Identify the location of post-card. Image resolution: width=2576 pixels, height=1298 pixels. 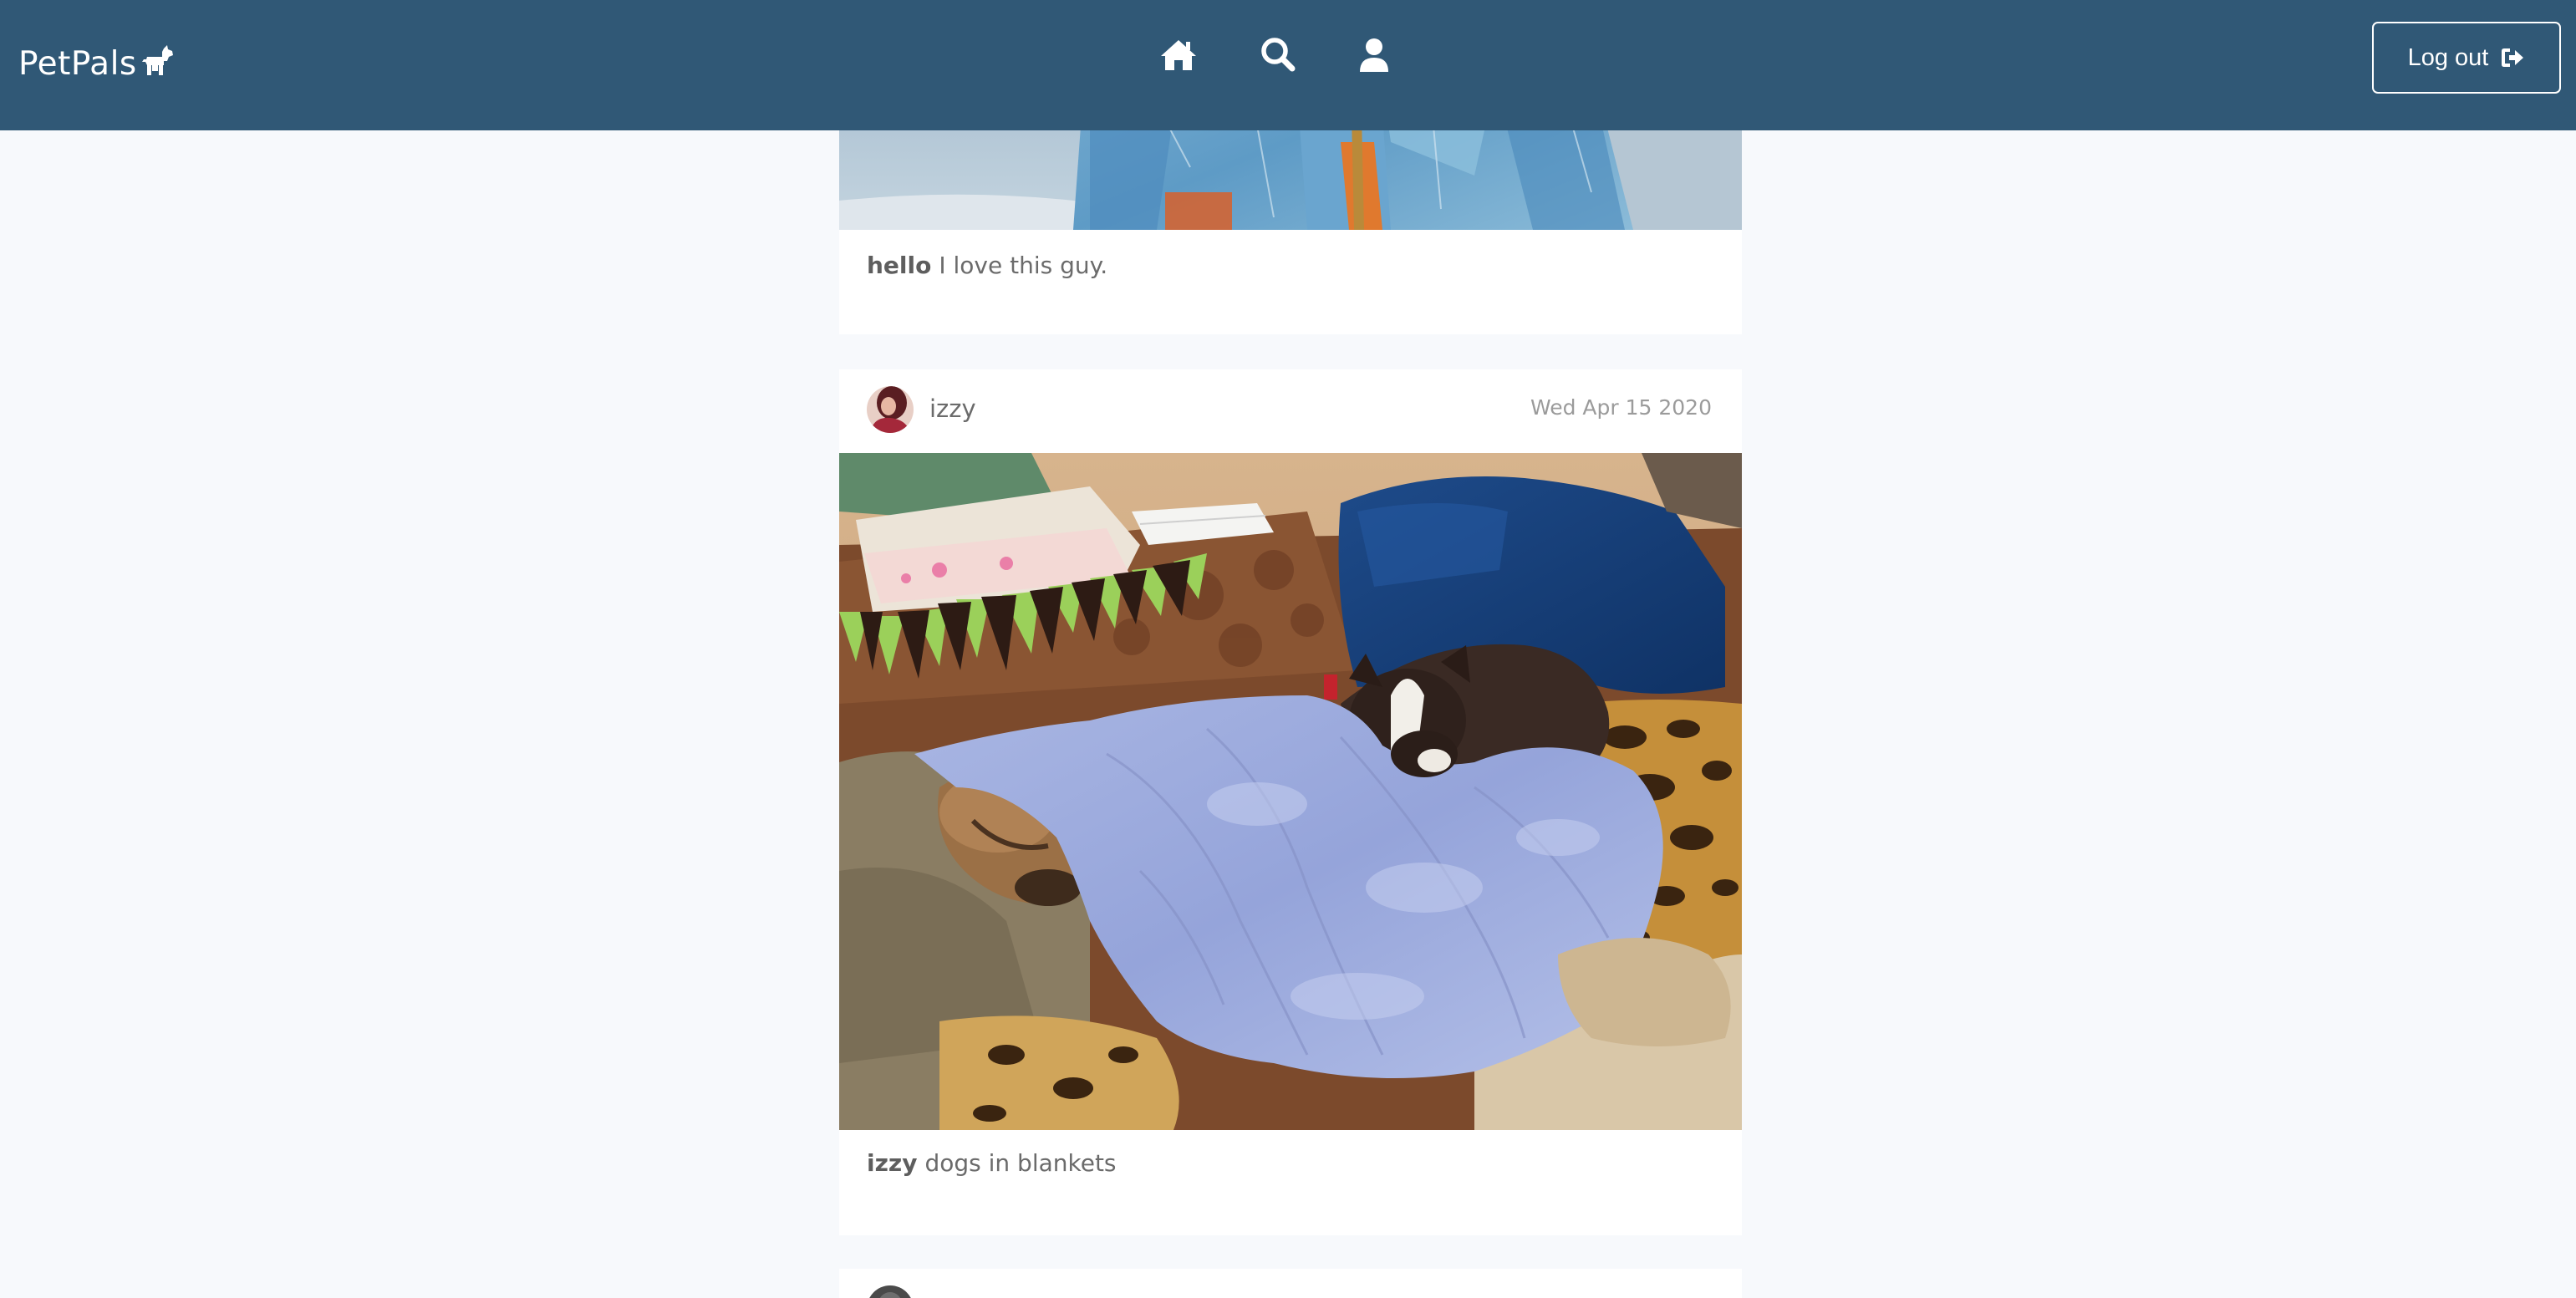
(1290, 1283).